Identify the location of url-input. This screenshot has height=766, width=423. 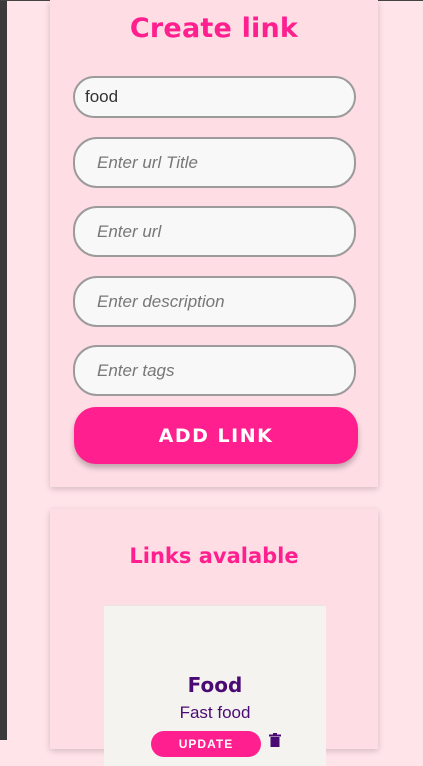
(214, 231).